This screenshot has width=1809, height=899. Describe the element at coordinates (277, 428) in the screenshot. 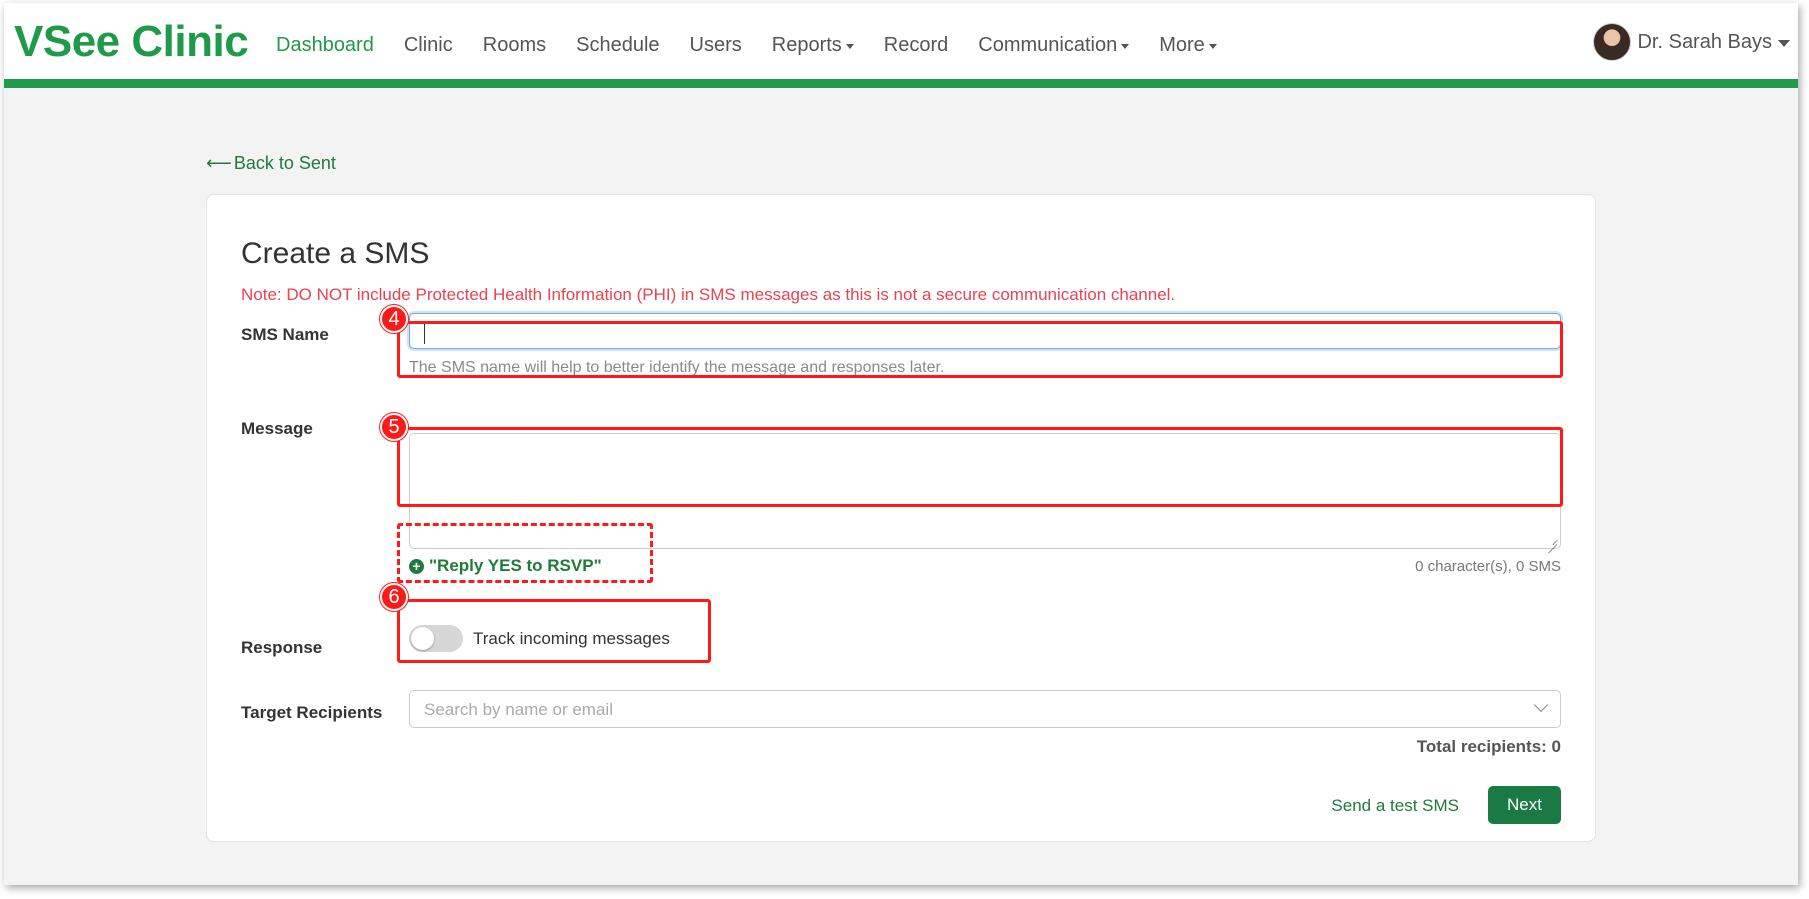

I see `message-label: Message` at that location.